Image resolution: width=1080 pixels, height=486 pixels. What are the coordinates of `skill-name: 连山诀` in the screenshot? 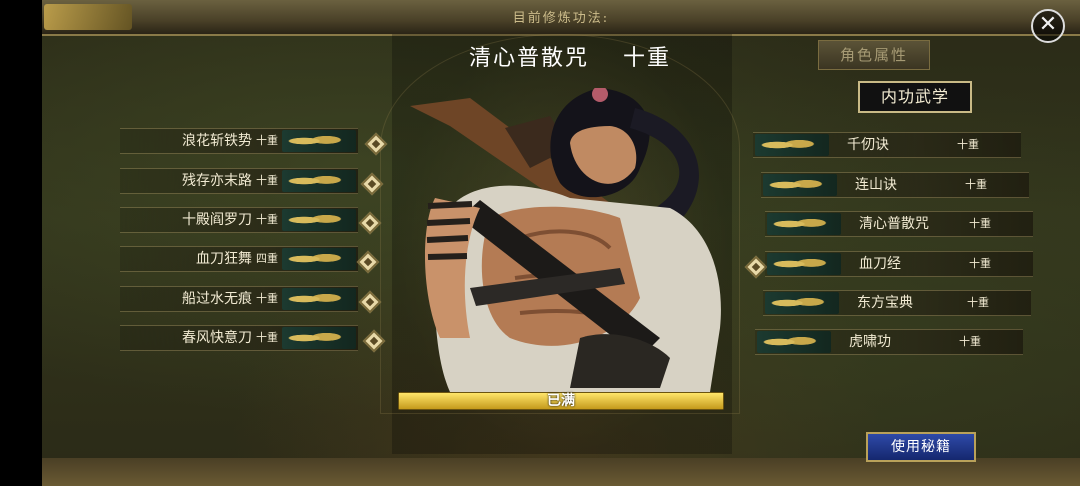 It's located at (876, 185).